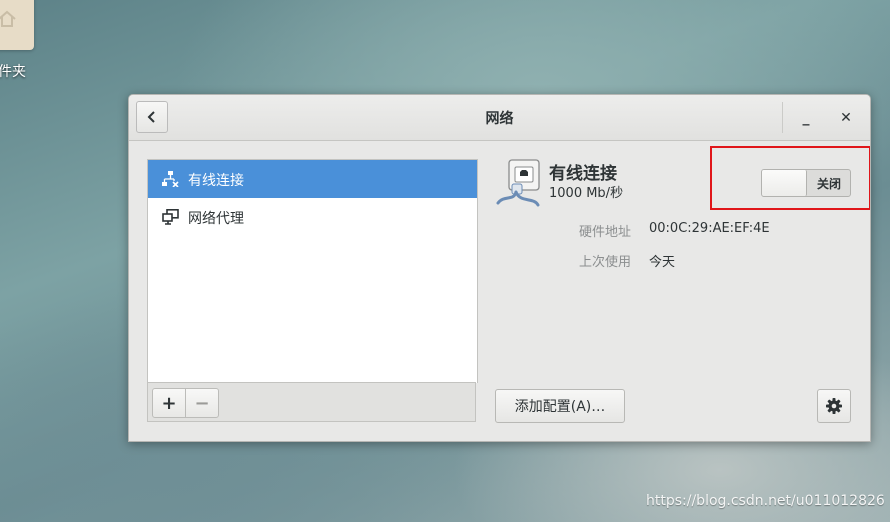 The width and height of the screenshot is (890, 522). I want to click on close-button: ✕, so click(846, 118).